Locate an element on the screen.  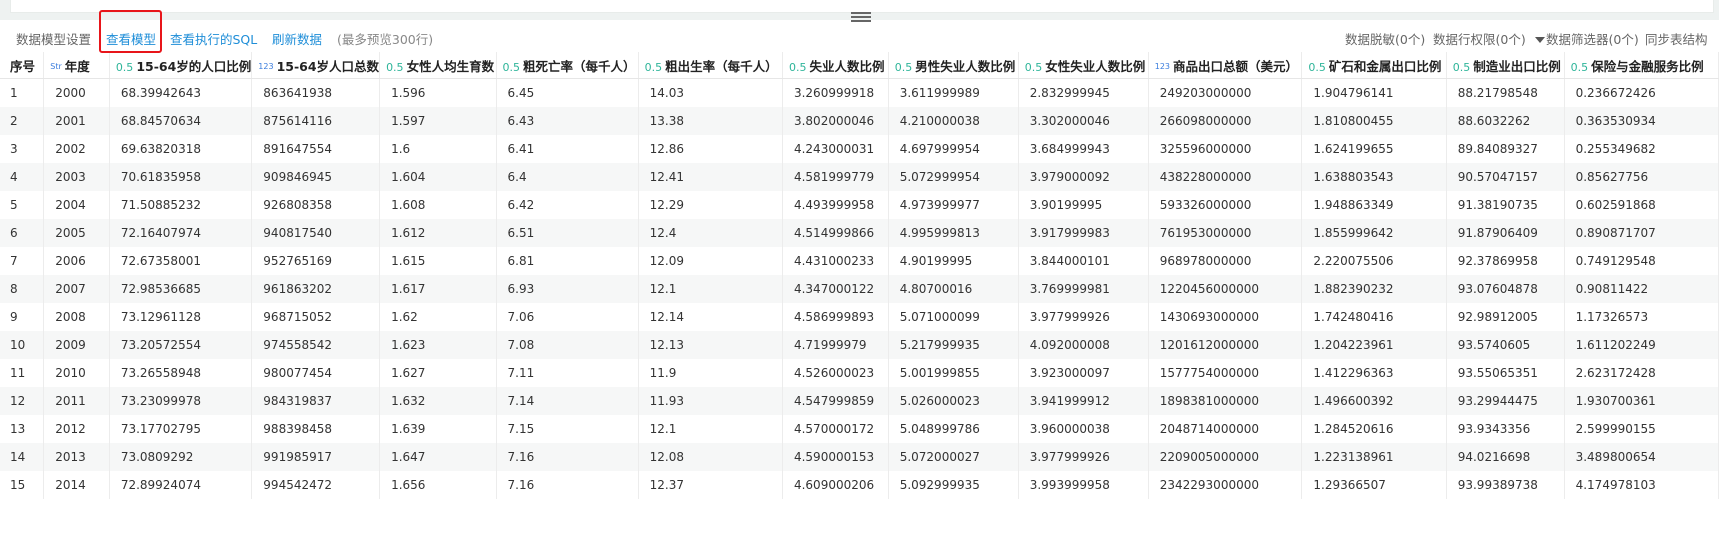
table-cell: 1.882390232 is located at coordinates (1374, 289).